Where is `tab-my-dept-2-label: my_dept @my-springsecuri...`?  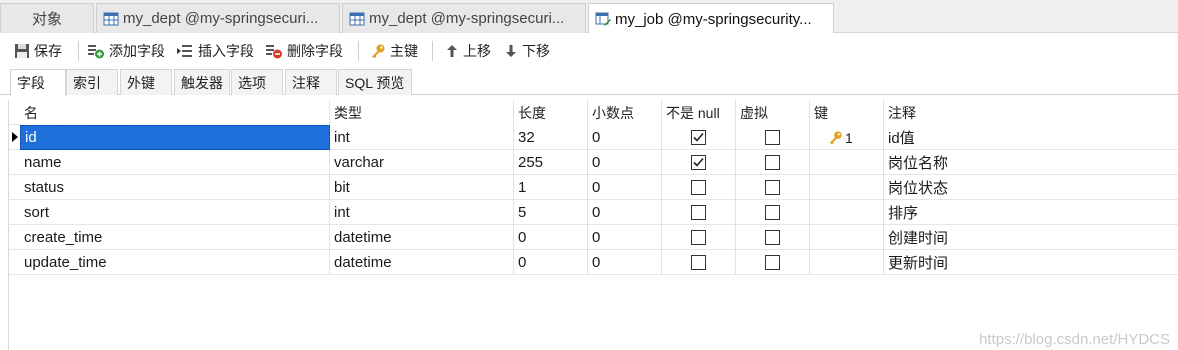
tab-my-dept-2-label: my_dept @my-springsecuri... is located at coordinates (467, 18).